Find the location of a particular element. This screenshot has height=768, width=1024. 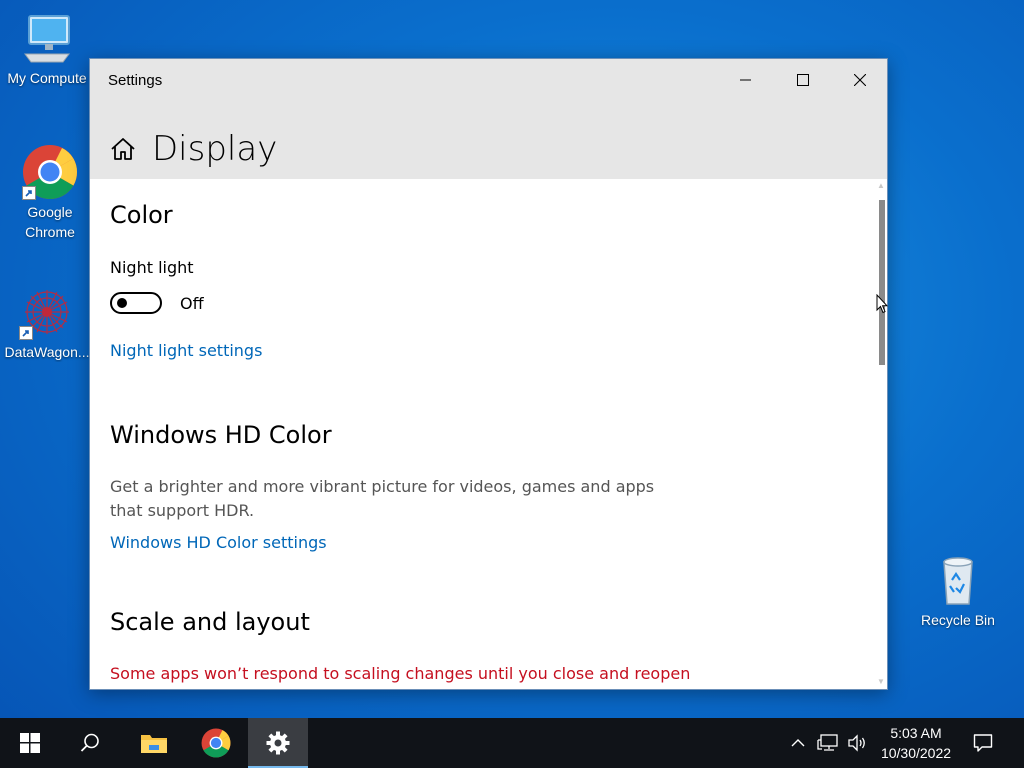

network-button is located at coordinates (828, 743).